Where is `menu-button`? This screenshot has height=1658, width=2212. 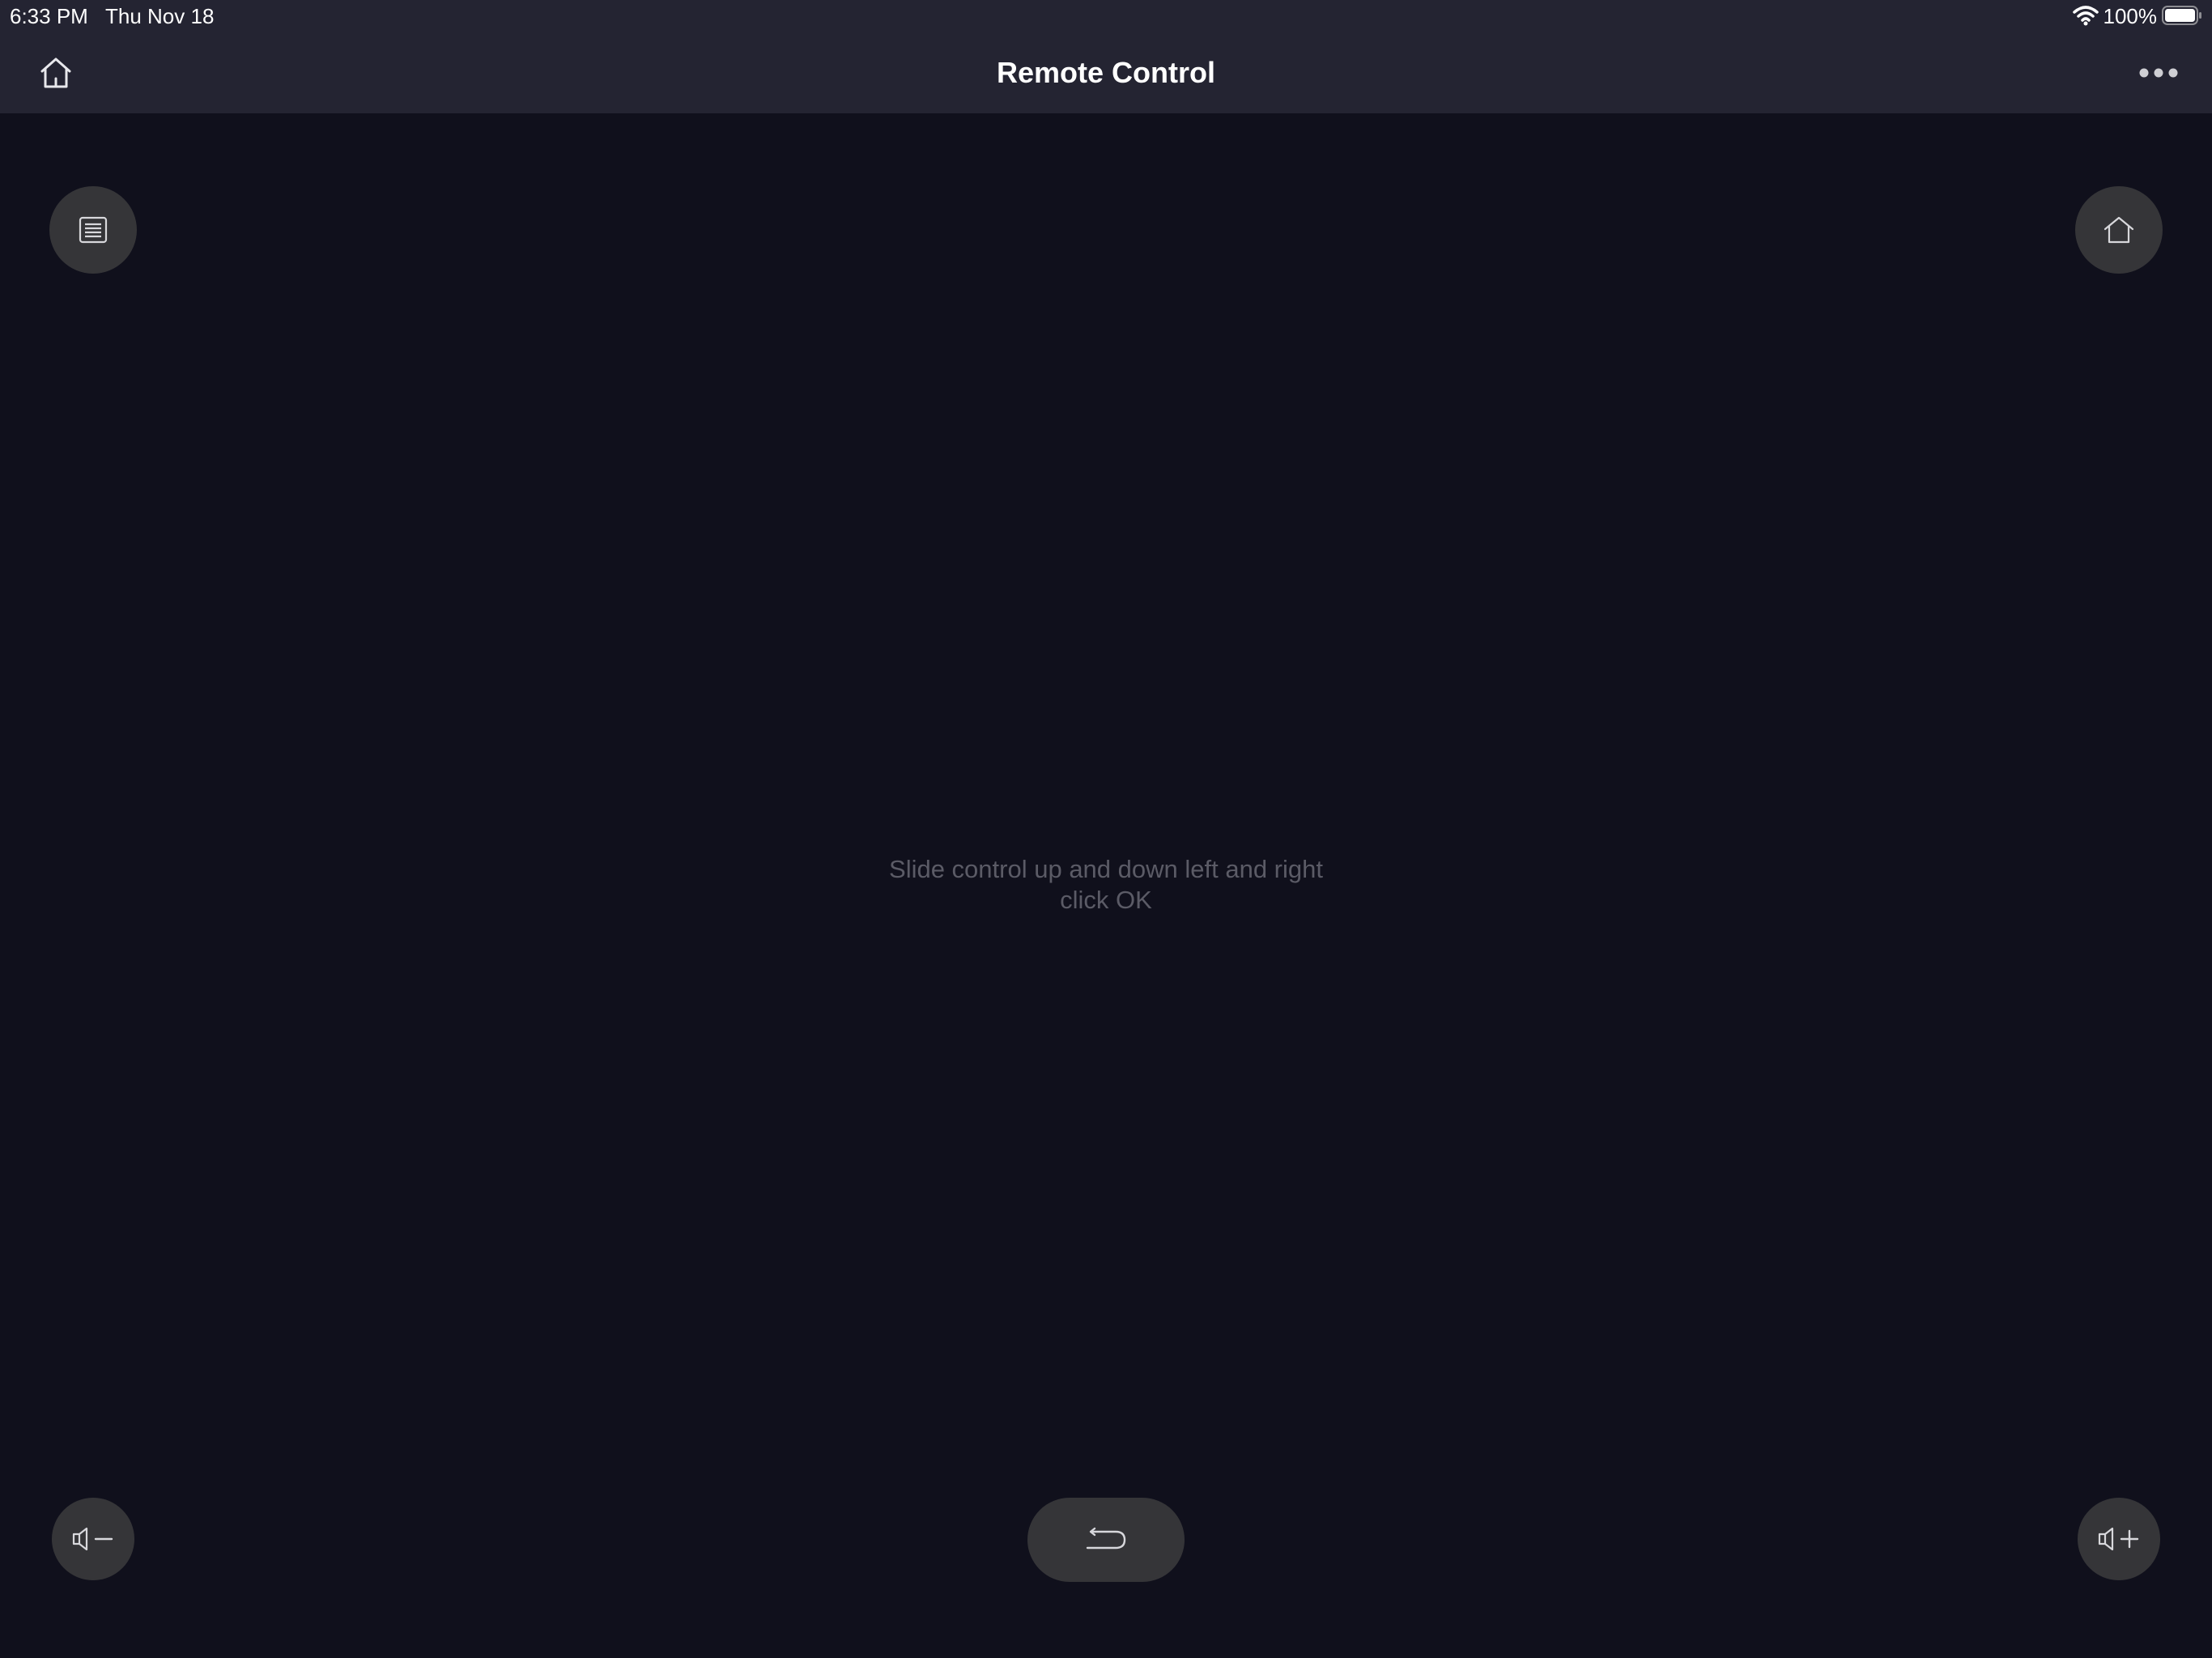
menu-button is located at coordinates (93, 230).